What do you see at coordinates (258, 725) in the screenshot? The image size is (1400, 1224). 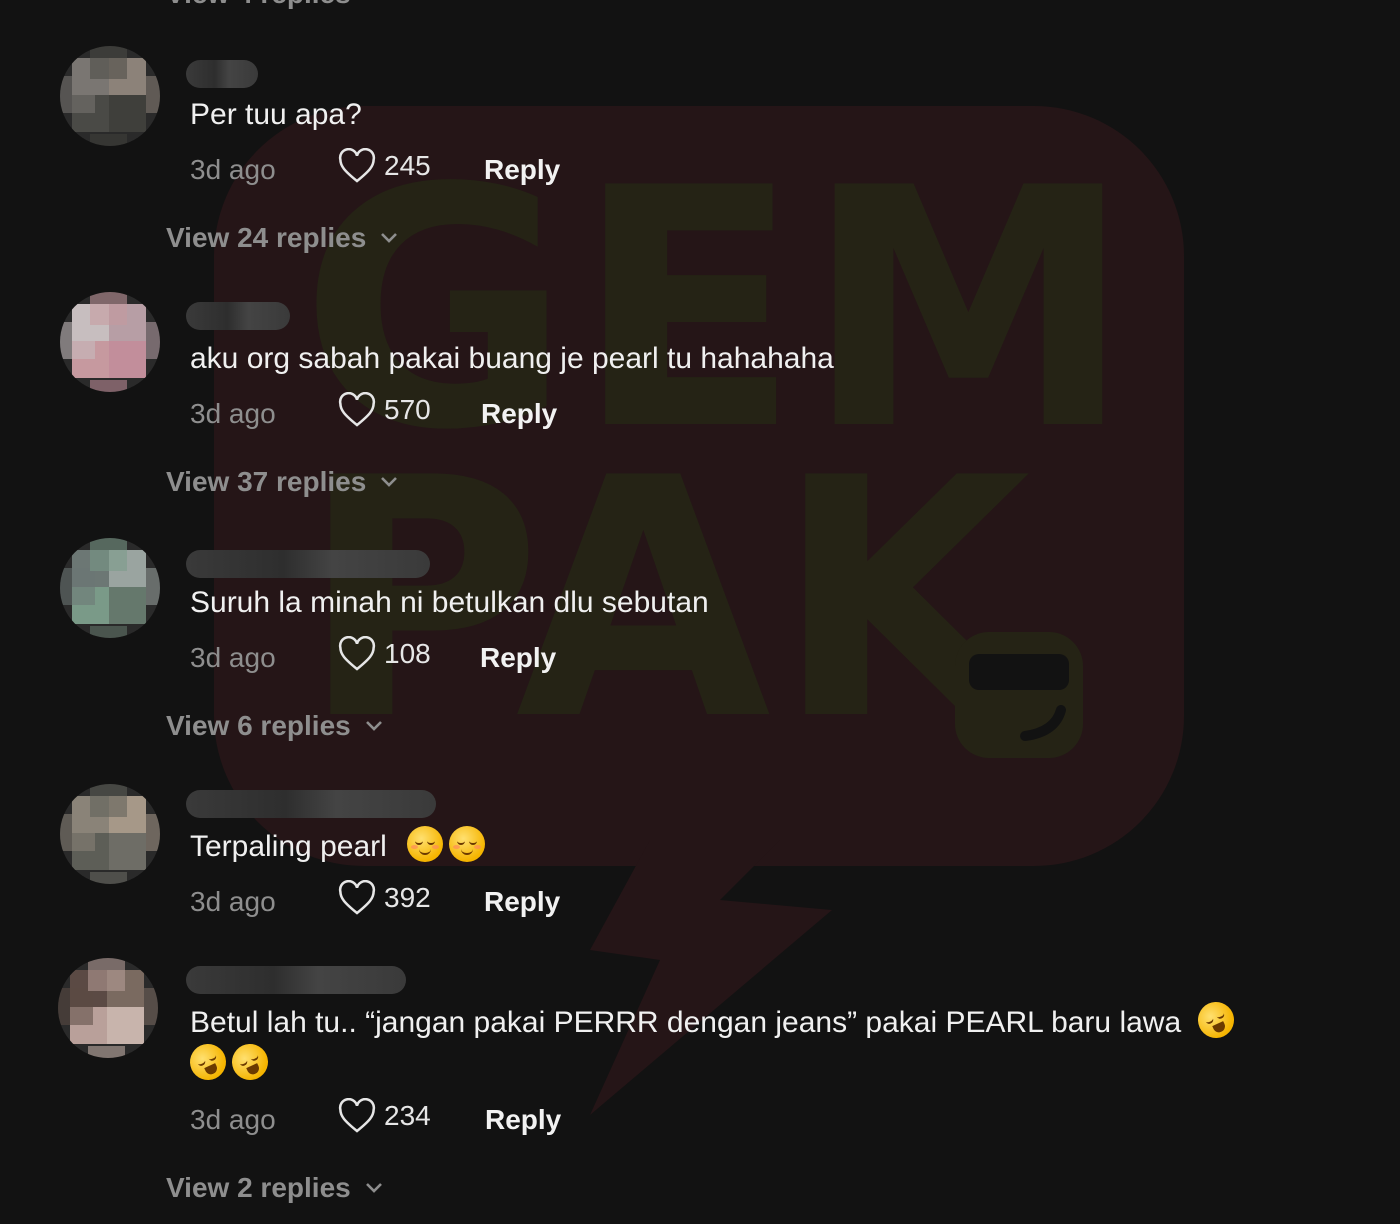 I see `view-replies-label: View 6 replies` at bounding box center [258, 725].